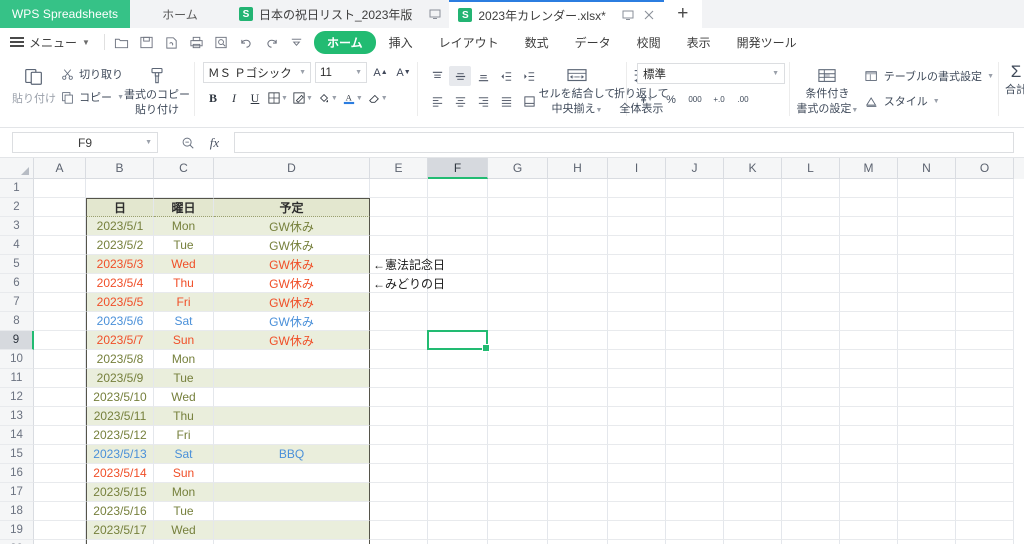 The height and width of the screenshot is (546, 1024). What do you see at coordinates (578, 397) in the screenshot?
I see `cell-H12` at bounding box center [578, 397].